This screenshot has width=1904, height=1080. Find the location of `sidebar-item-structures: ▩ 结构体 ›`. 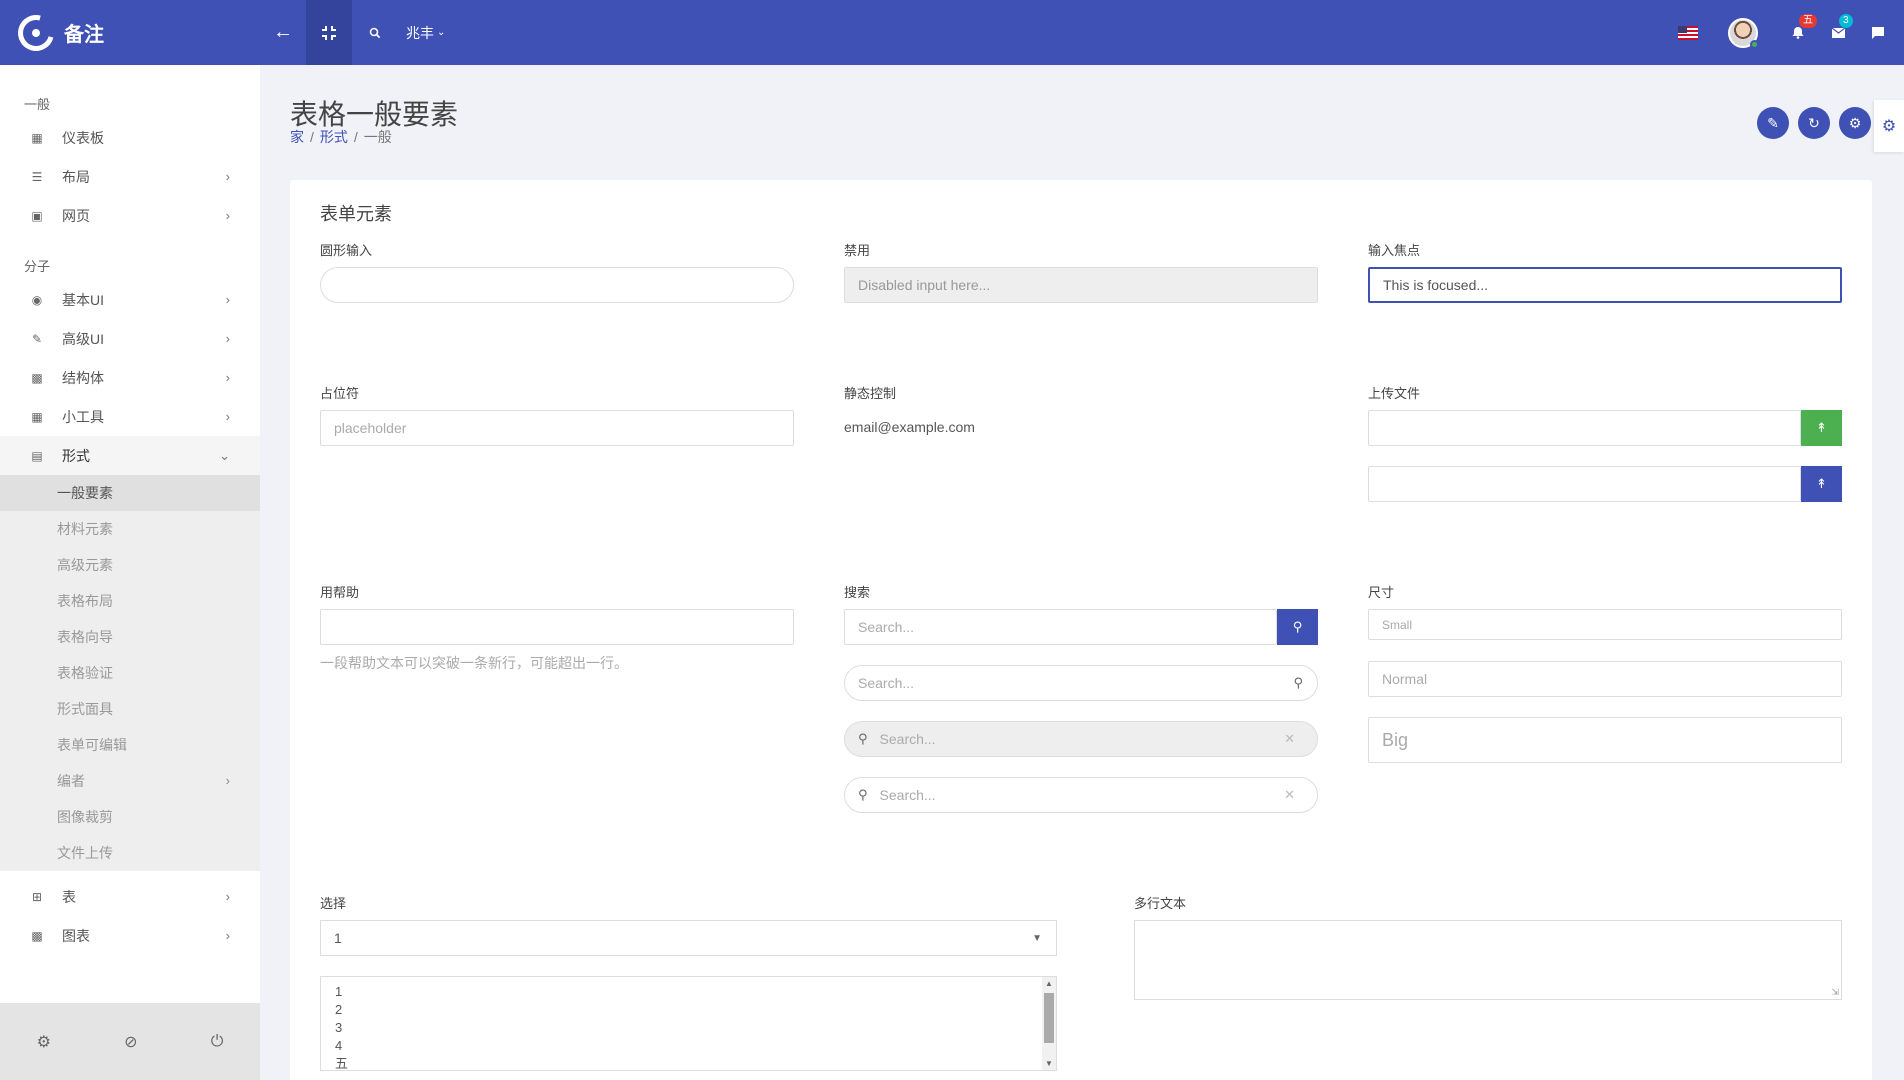

sidebar-item-structures: ▩ 结构体 › is located at coordinates (130, 377).